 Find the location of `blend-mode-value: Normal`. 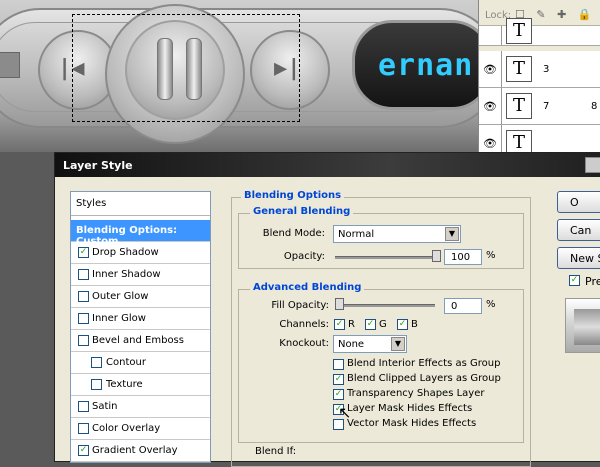

blend-mode-value: Normal is located at coordinates (356, 234).